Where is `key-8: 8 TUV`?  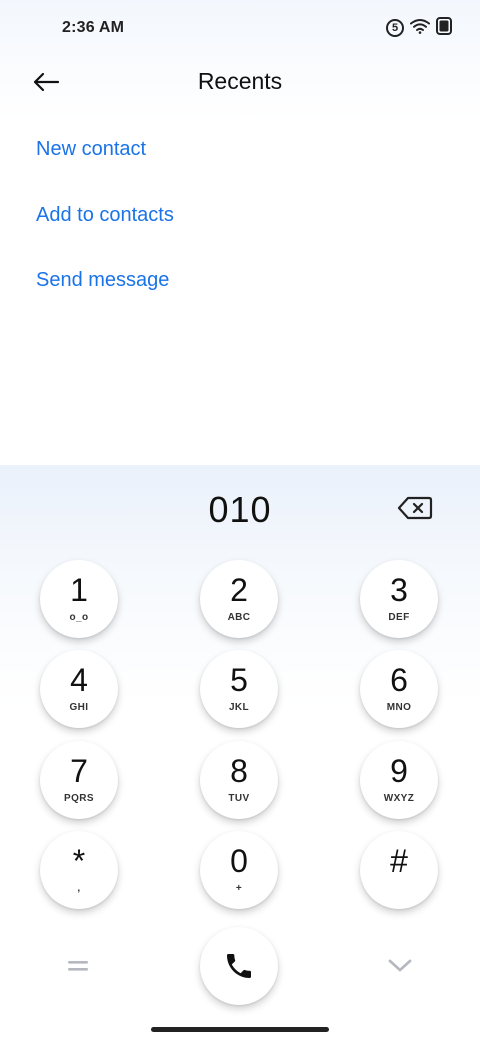 key-8: 8 TUV is located at coordinates (239, 780).